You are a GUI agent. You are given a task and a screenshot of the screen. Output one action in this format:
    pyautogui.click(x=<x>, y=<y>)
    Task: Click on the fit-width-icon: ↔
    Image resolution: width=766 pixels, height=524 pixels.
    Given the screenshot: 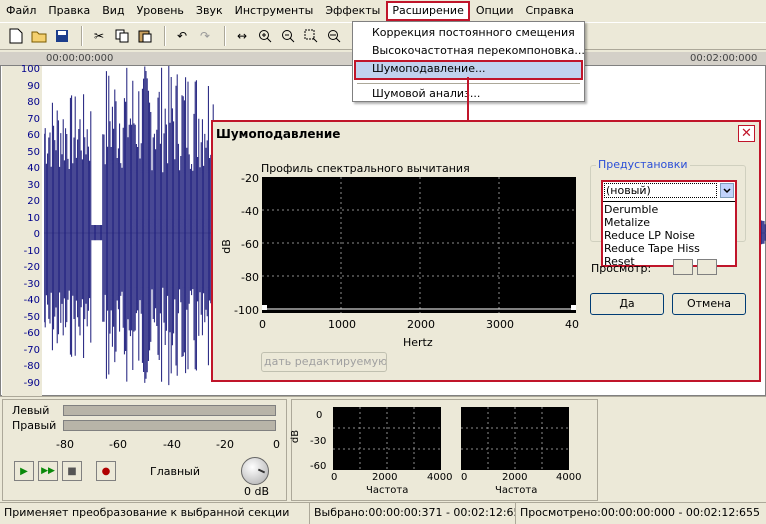 What is the action you would take?
    pyautogui.click(x=242, y=36)
    